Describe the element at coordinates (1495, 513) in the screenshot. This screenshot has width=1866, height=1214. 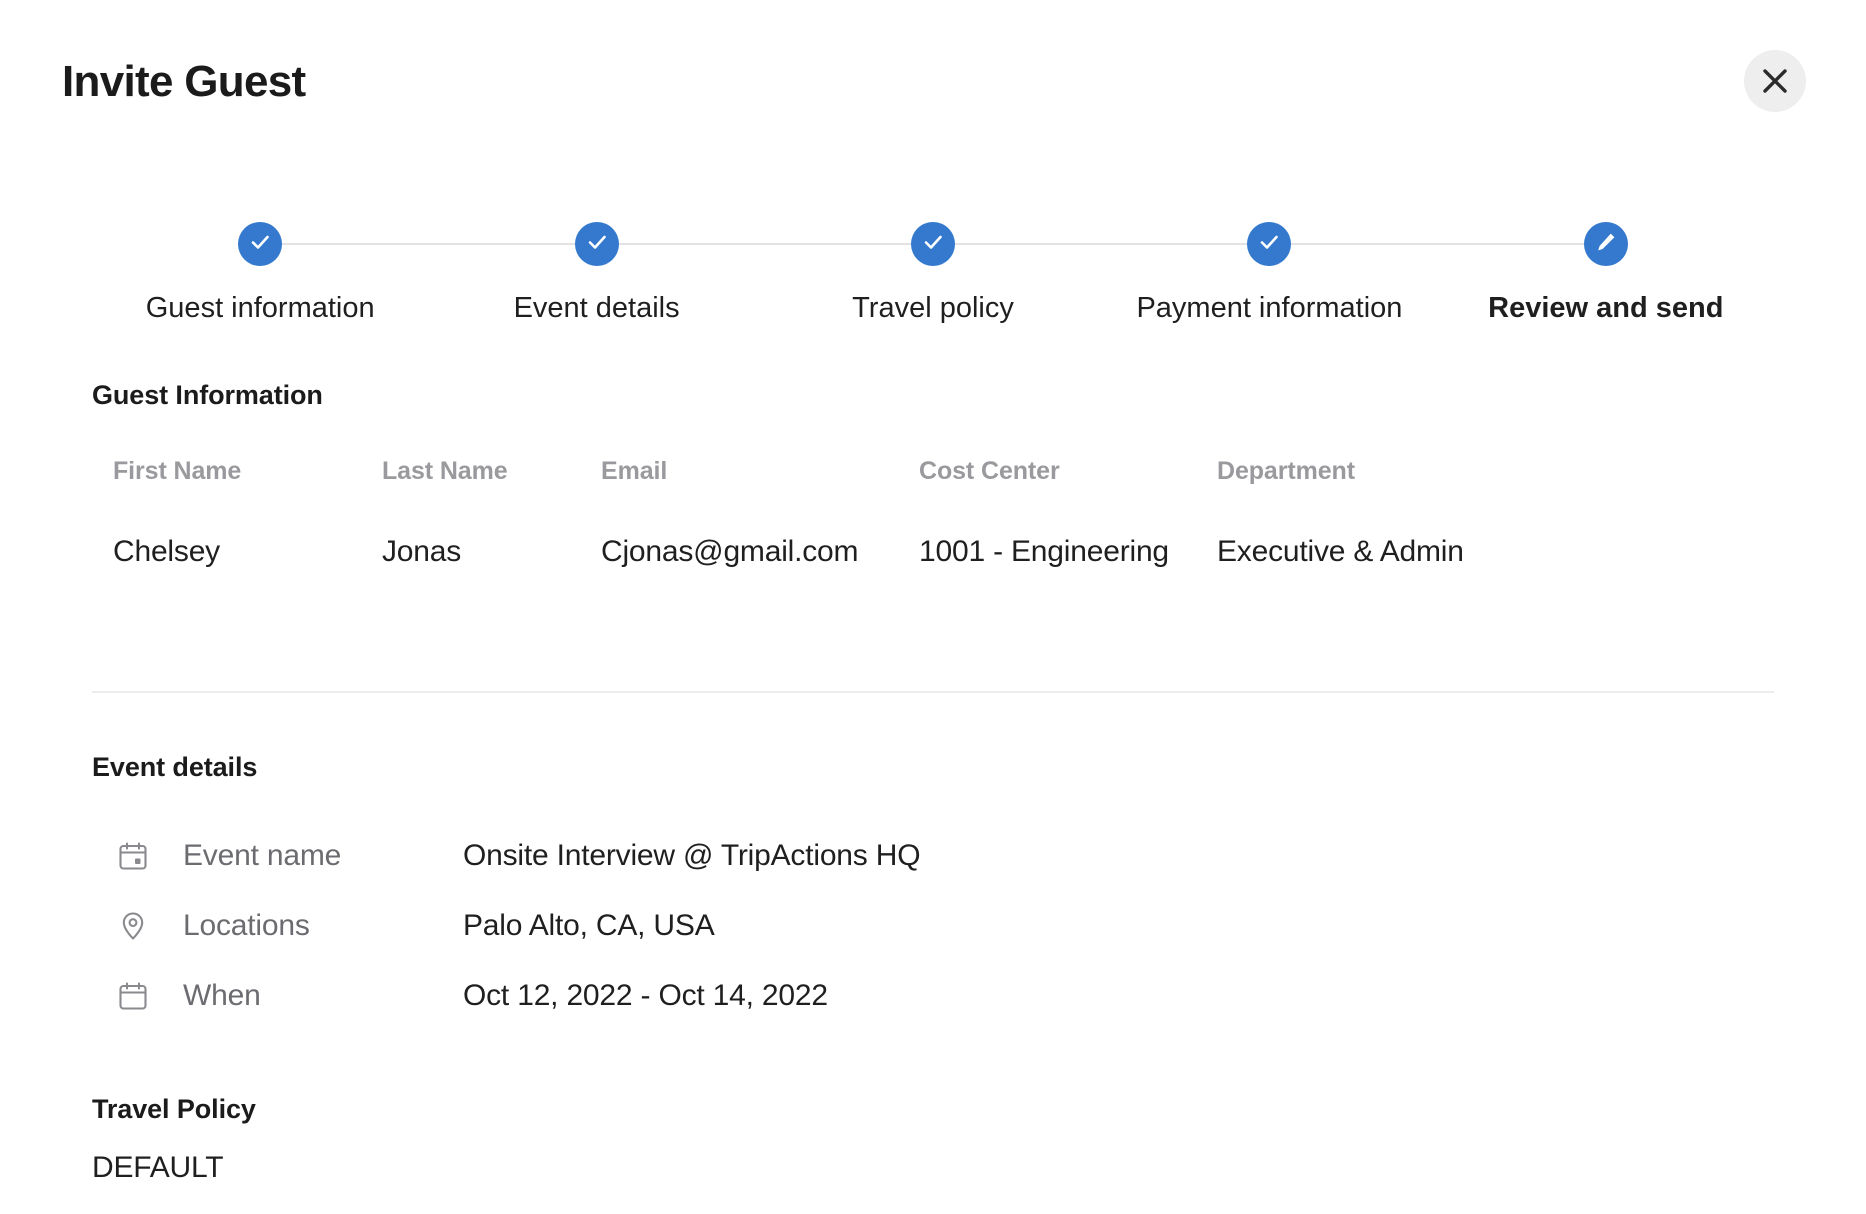
I see `table-column-department: Department Executive & Admin` at that location.